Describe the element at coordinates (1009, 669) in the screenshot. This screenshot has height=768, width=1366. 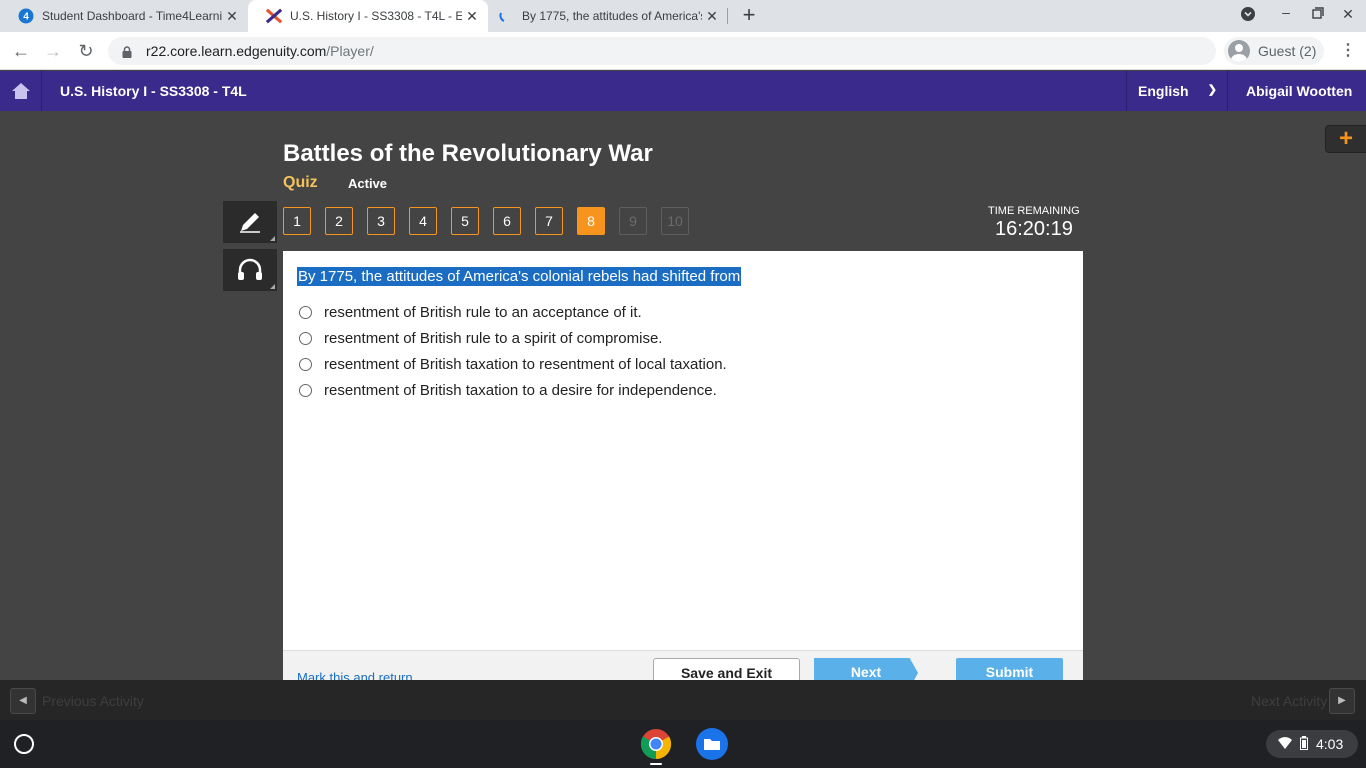
I see `submit-button: Submit` at that location.